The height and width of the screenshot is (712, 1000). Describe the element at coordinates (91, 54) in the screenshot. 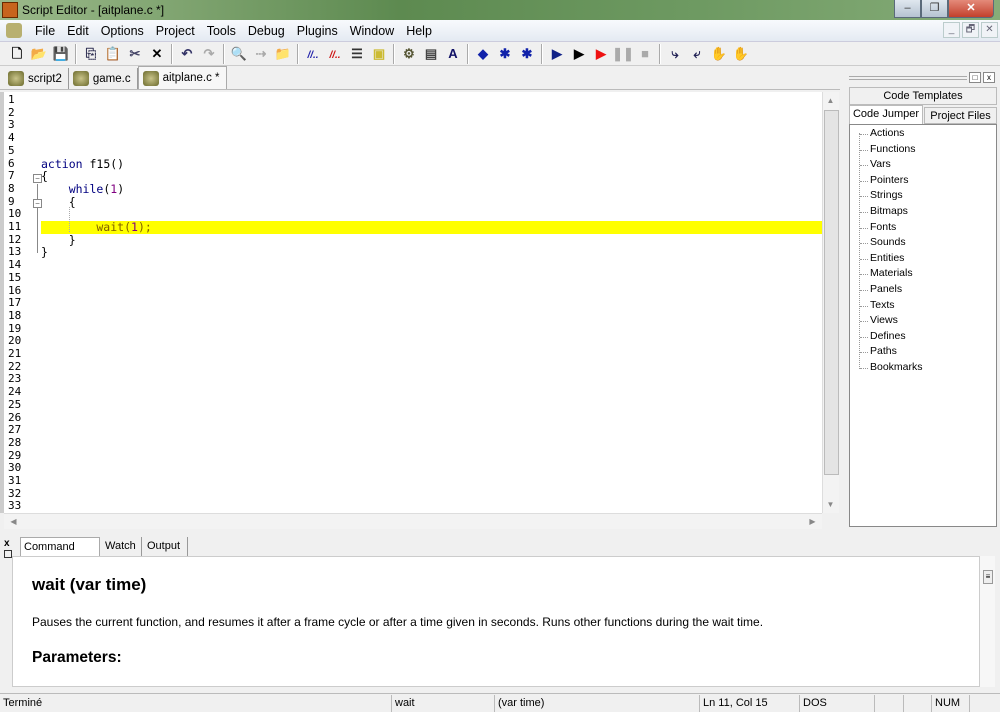

I see `copy-button: ⎘` at that location.